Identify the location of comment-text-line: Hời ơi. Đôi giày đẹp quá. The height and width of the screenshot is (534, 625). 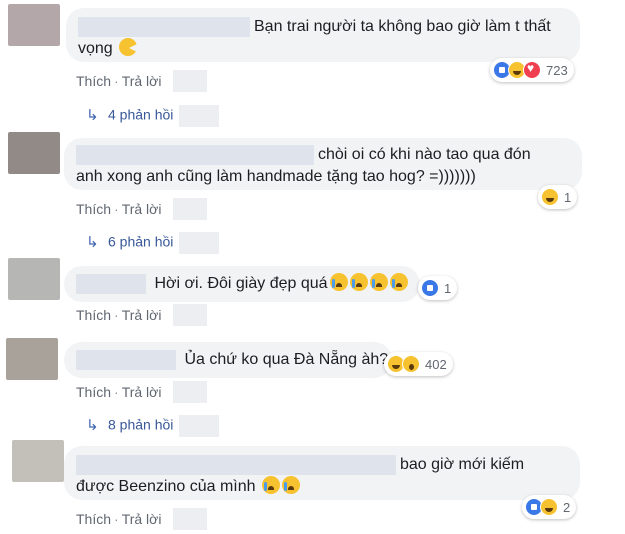
(242, 284).